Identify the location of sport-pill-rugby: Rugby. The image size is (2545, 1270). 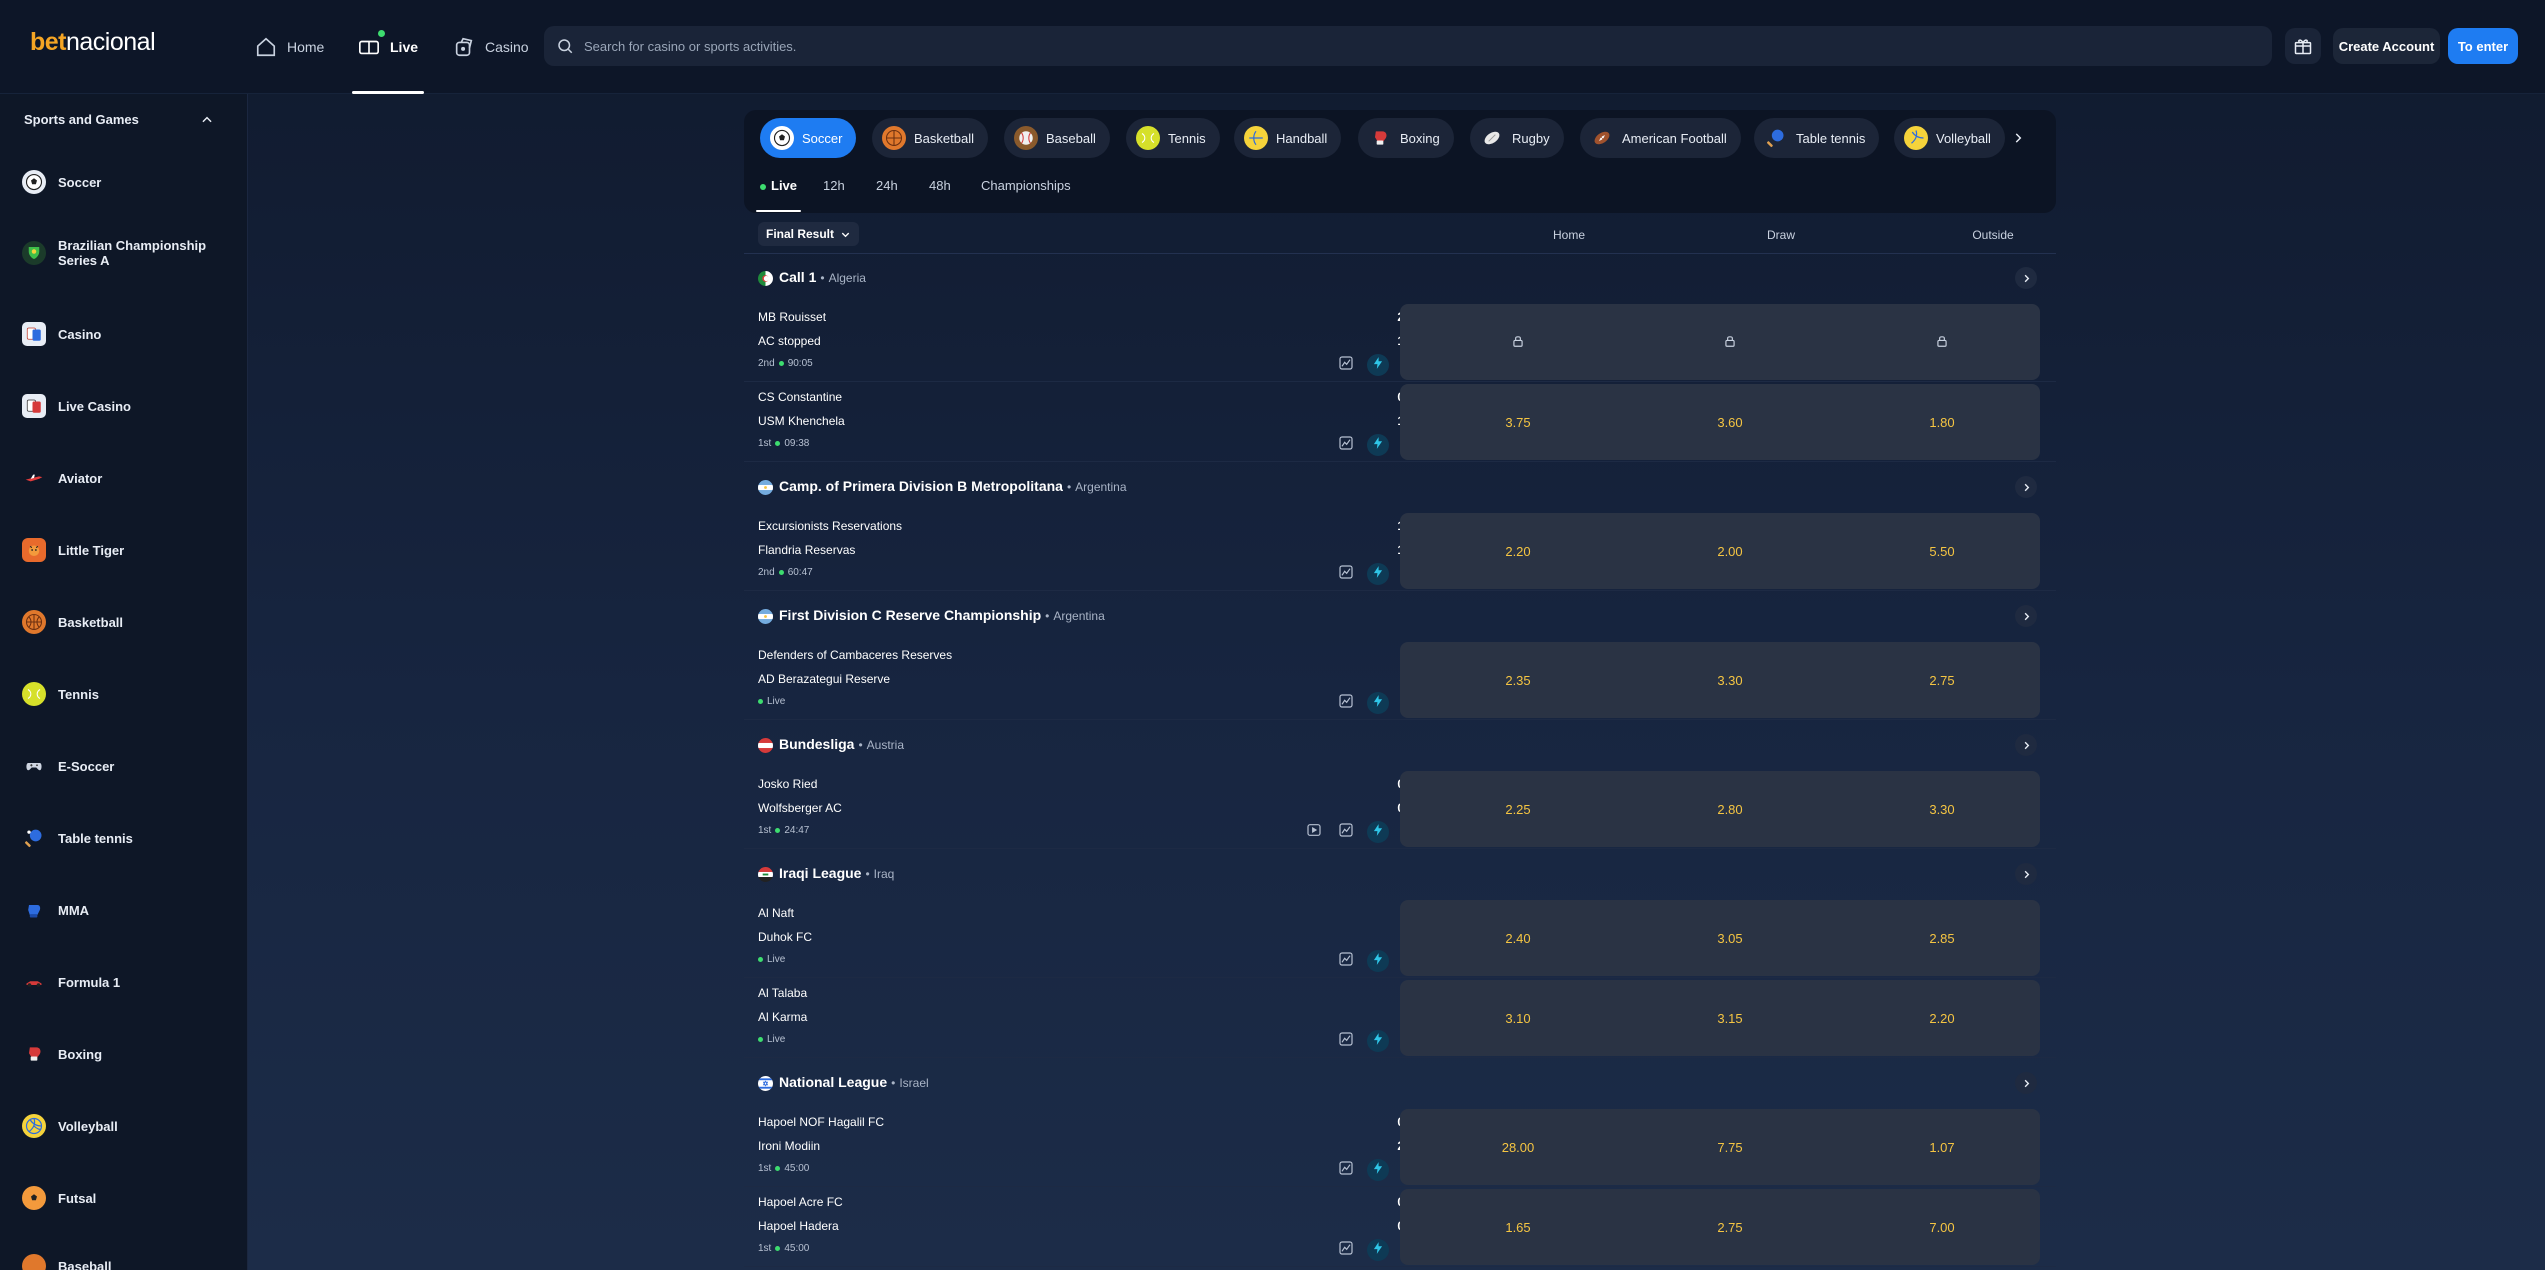
(1517, 138).